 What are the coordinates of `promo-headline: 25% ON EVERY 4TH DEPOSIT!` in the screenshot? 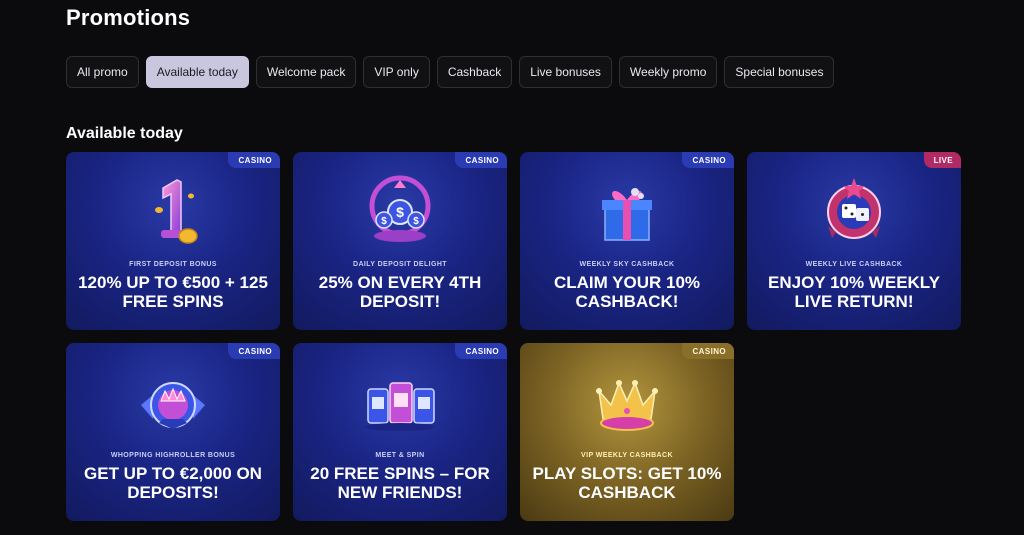 It's located at (400, 292).